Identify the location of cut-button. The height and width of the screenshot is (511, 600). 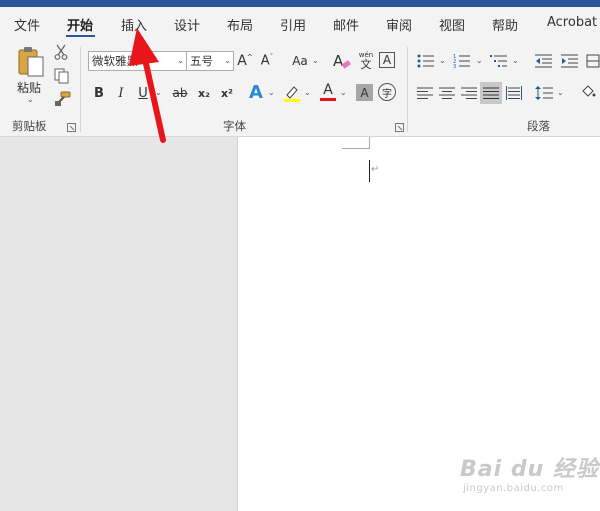
(61, 52).